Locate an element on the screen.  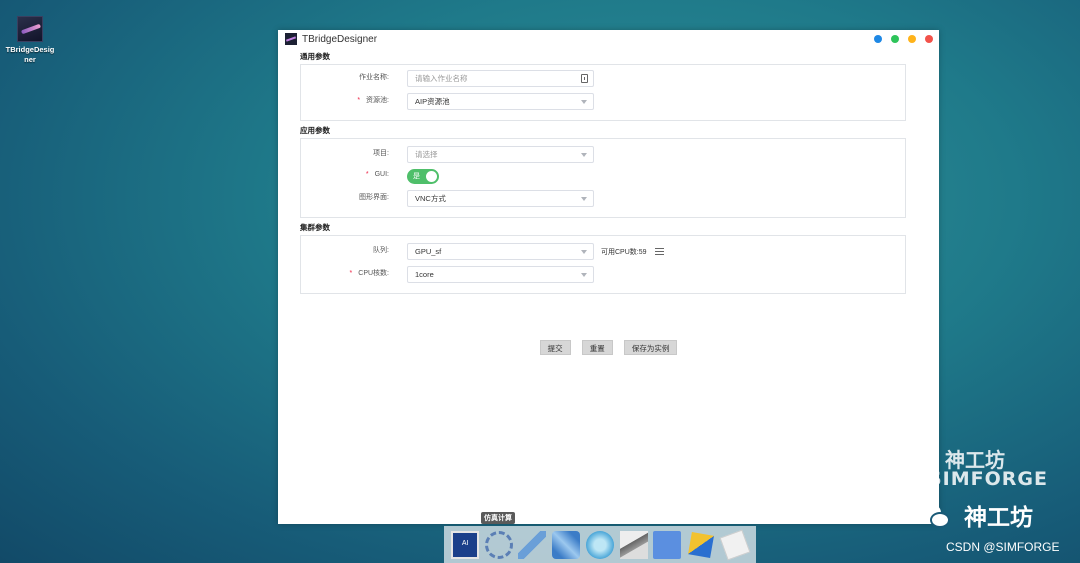
queue-row: 队列: GPU_sf 可用CPU数:59 is located at coordinates (603, 251).